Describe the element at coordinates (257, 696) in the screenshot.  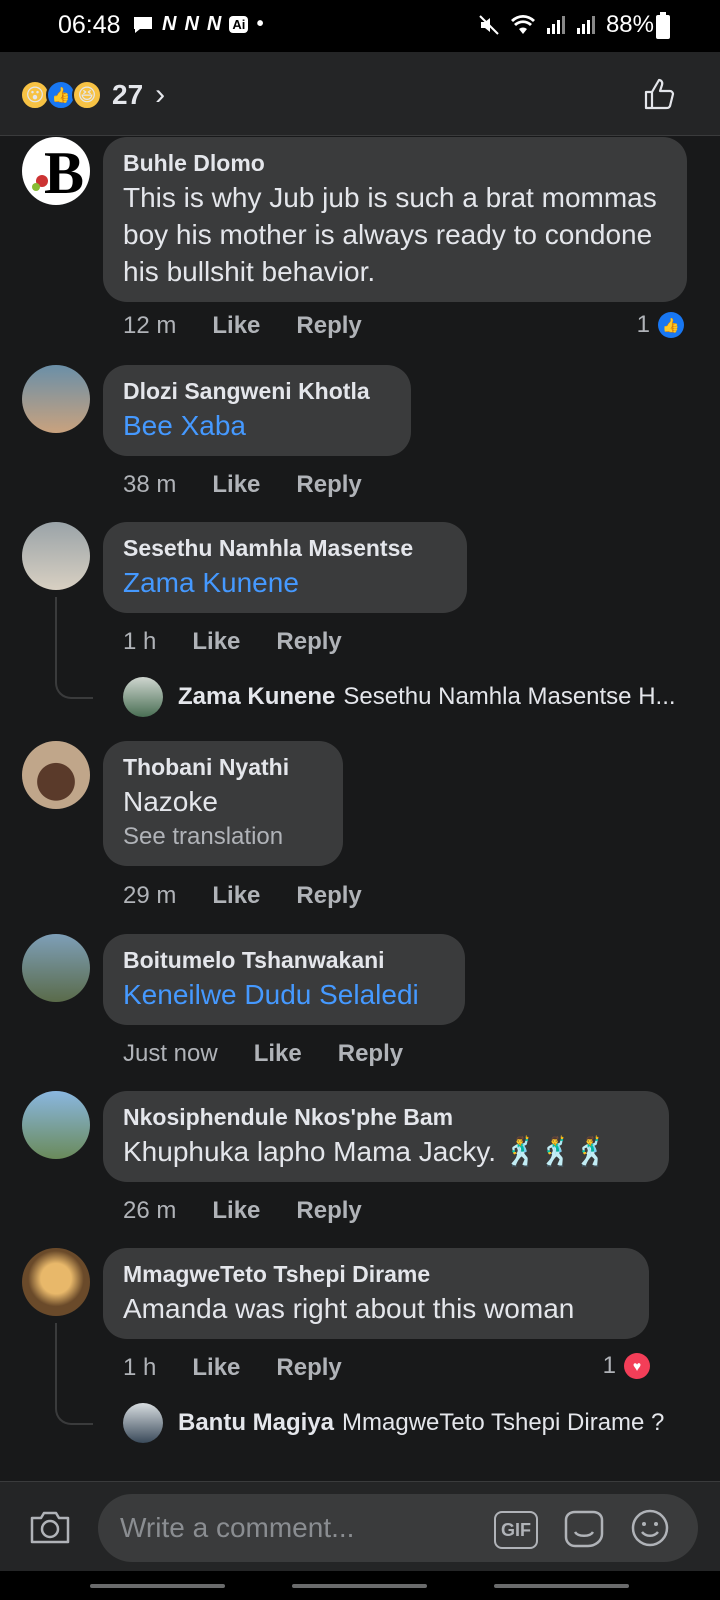
I see `reply-author: Zama Kunene` at that location.